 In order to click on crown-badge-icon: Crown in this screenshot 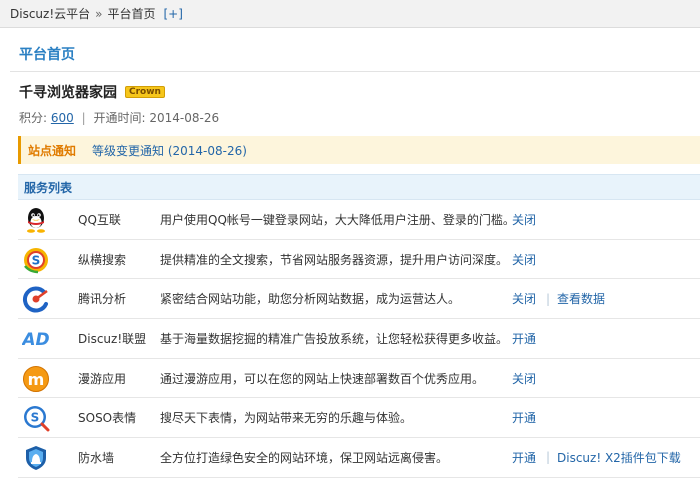, I will do `click(145, 92)`.